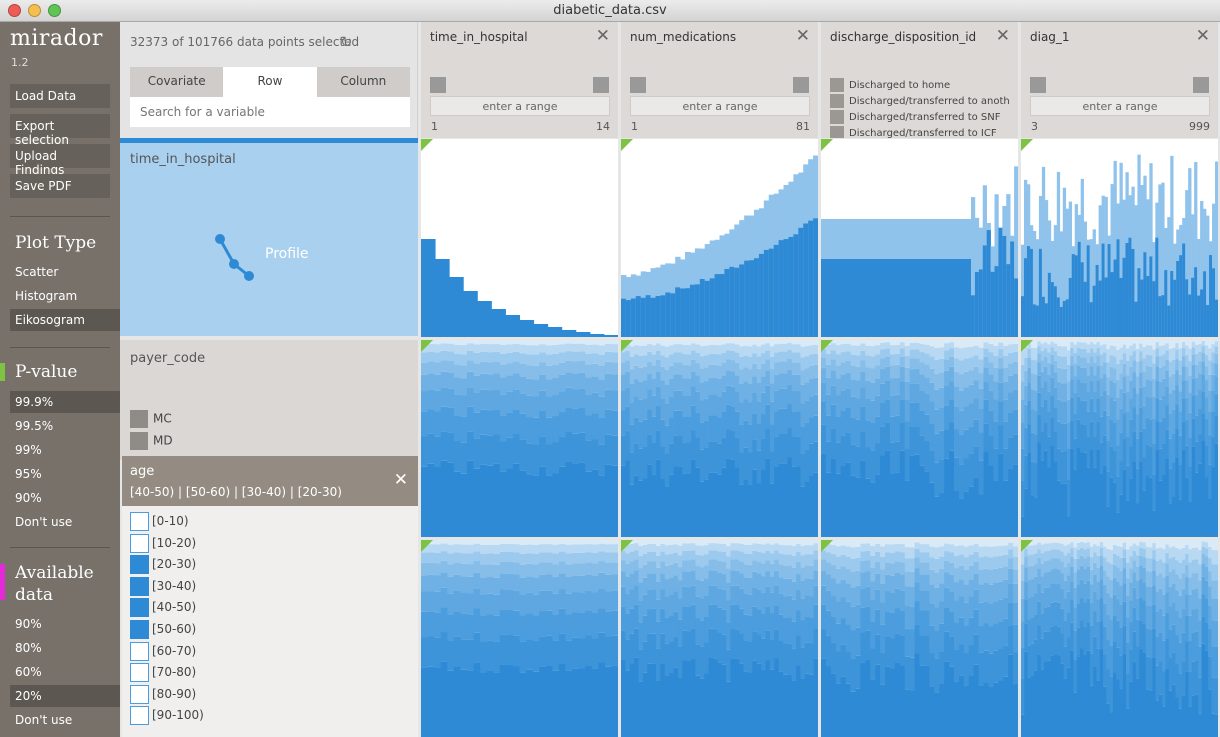  Describe the element at coordinates (163, 586) in the screenshot. I see `age-option: [30-40)` at that location.